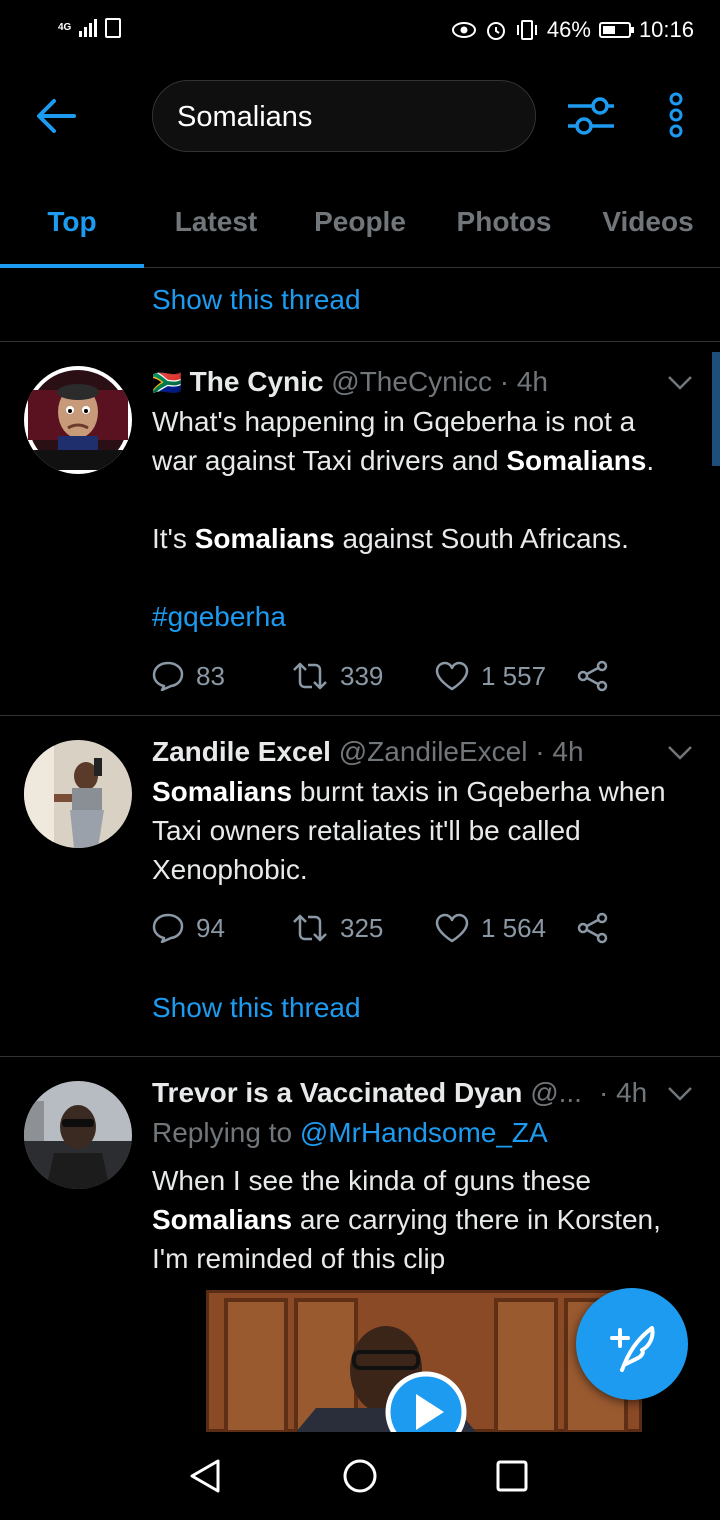  What do you see at coordinates (512, 1476) in the screenshot?
I see `nav-recents-icon` at bounding box center [512, 1476].